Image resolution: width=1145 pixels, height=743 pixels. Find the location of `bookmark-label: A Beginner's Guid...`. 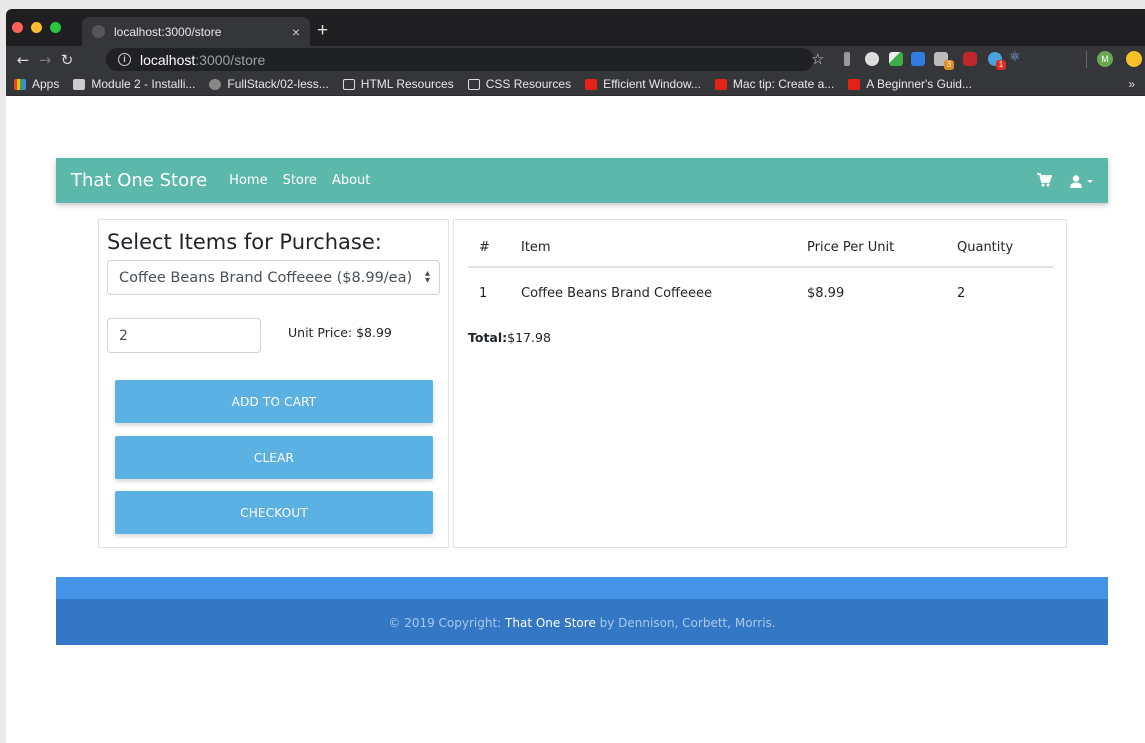

bookmark-label: A Beginner's Guid... is located at coordinates (919, 84).